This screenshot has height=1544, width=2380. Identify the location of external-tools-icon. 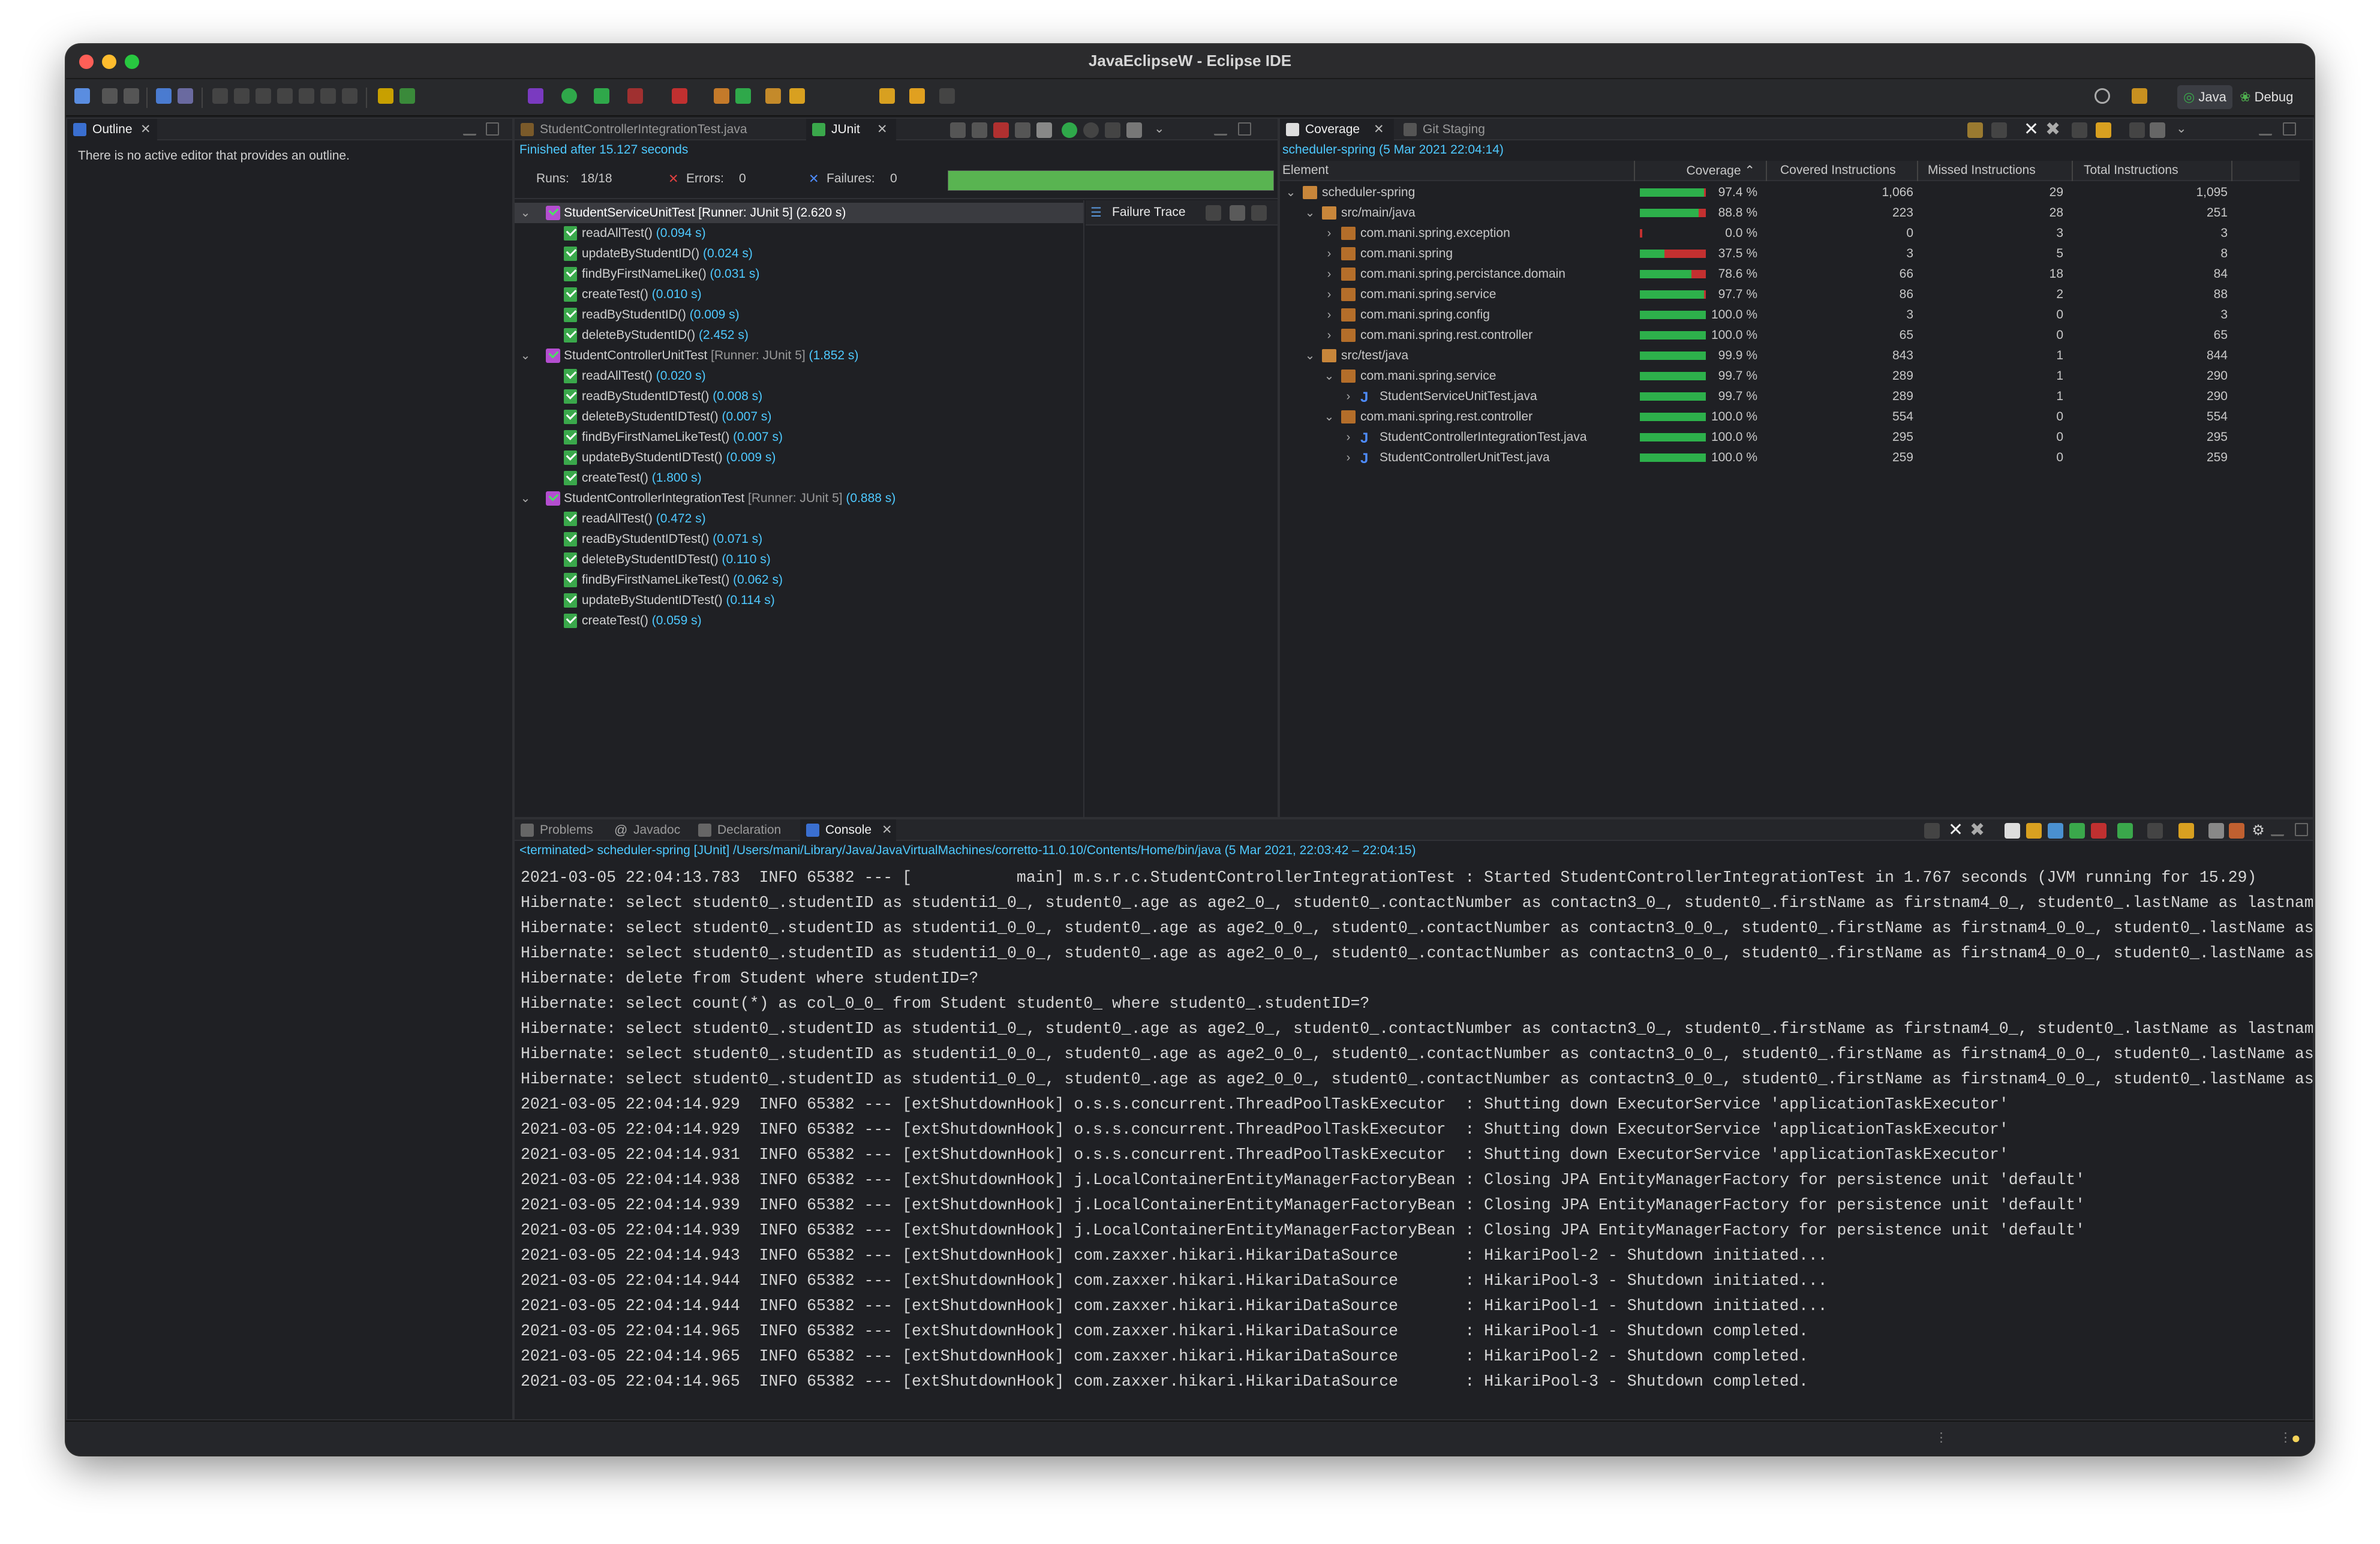
(635, 96).